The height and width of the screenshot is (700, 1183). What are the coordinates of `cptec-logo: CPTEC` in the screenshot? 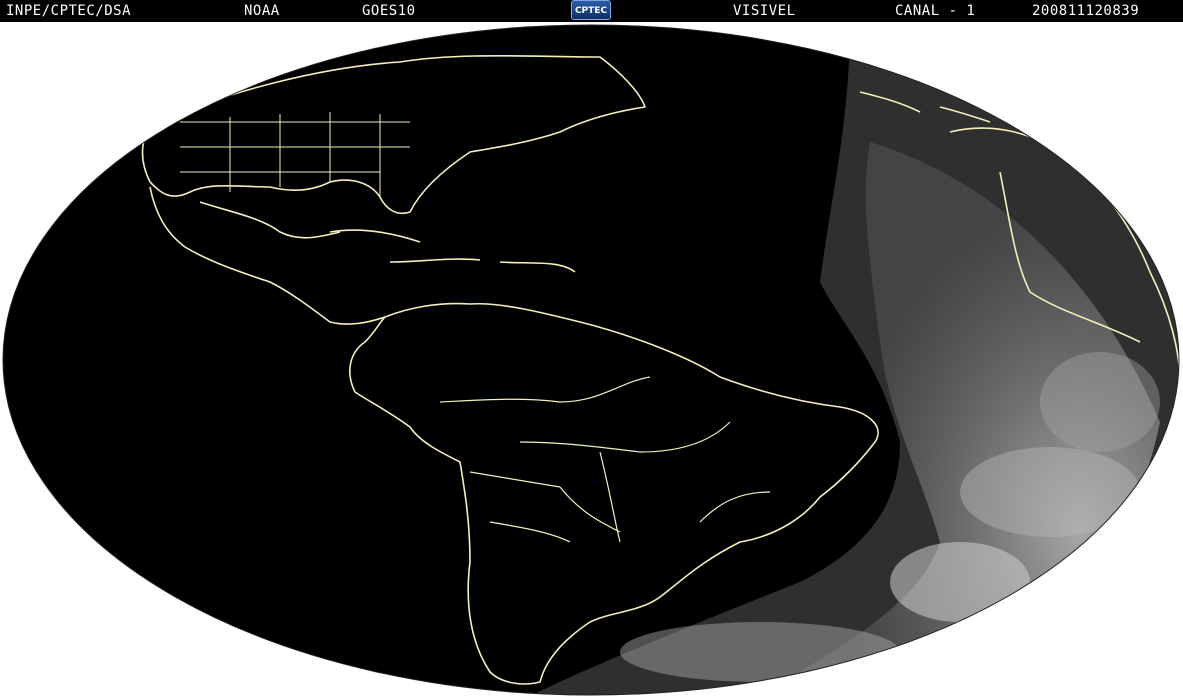 It's located at (591, 10).